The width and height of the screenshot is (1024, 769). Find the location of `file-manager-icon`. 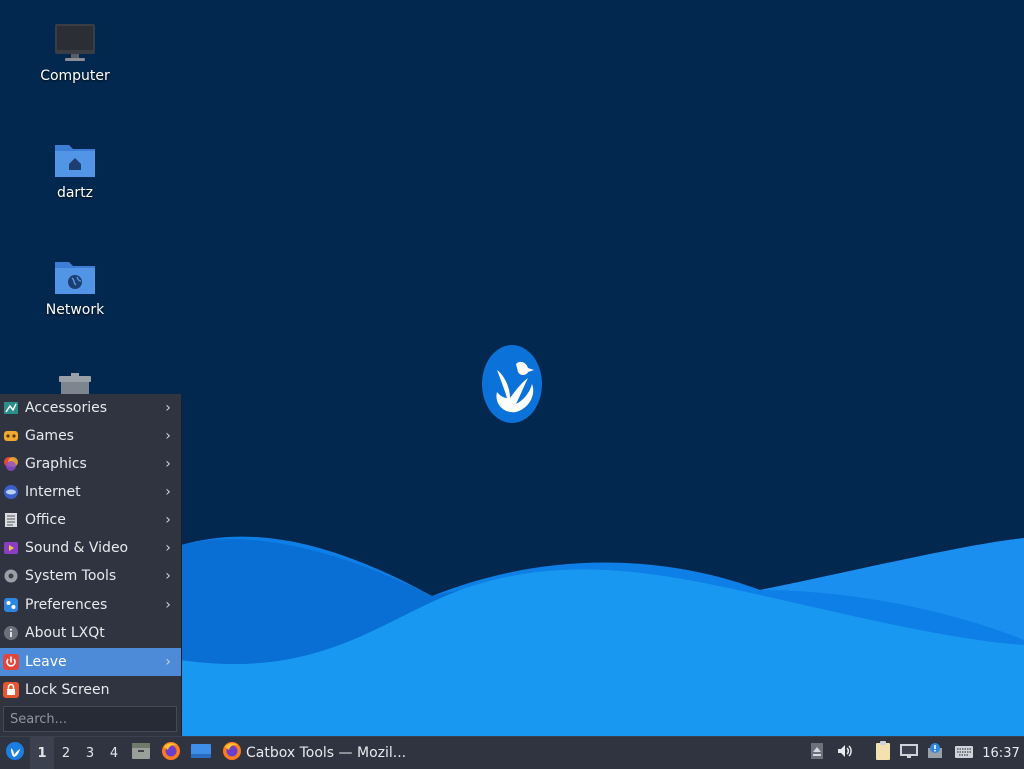

file-manager-icon is located at coordinates (141, 753).